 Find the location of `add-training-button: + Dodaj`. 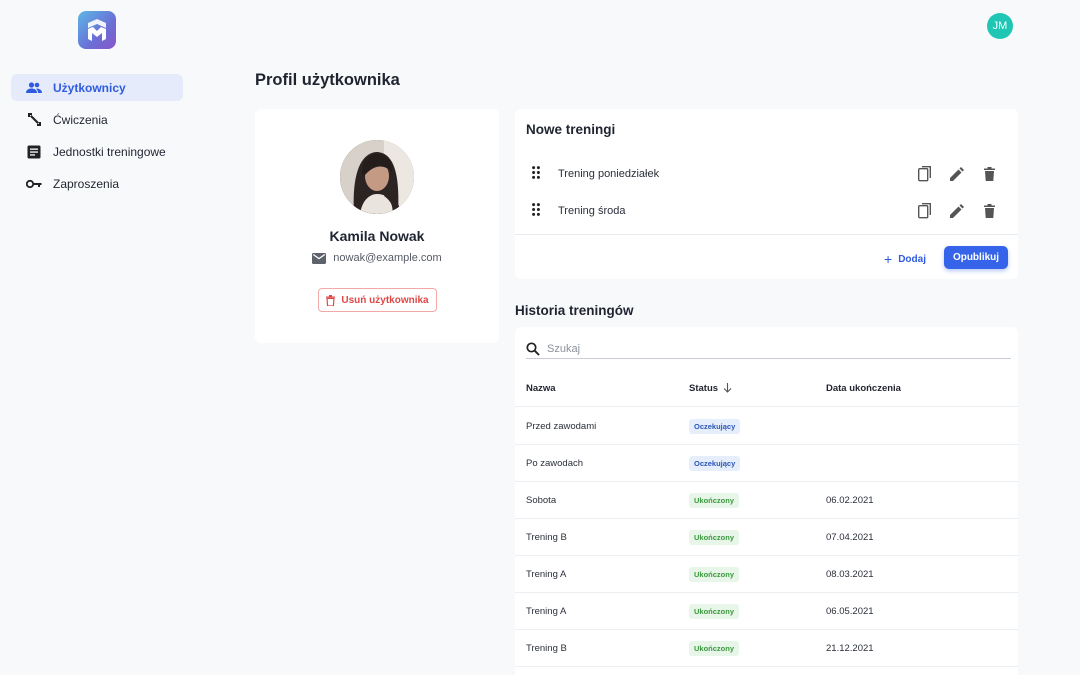

add-training-button: + Dodaj is located at coordinates (905, 259).